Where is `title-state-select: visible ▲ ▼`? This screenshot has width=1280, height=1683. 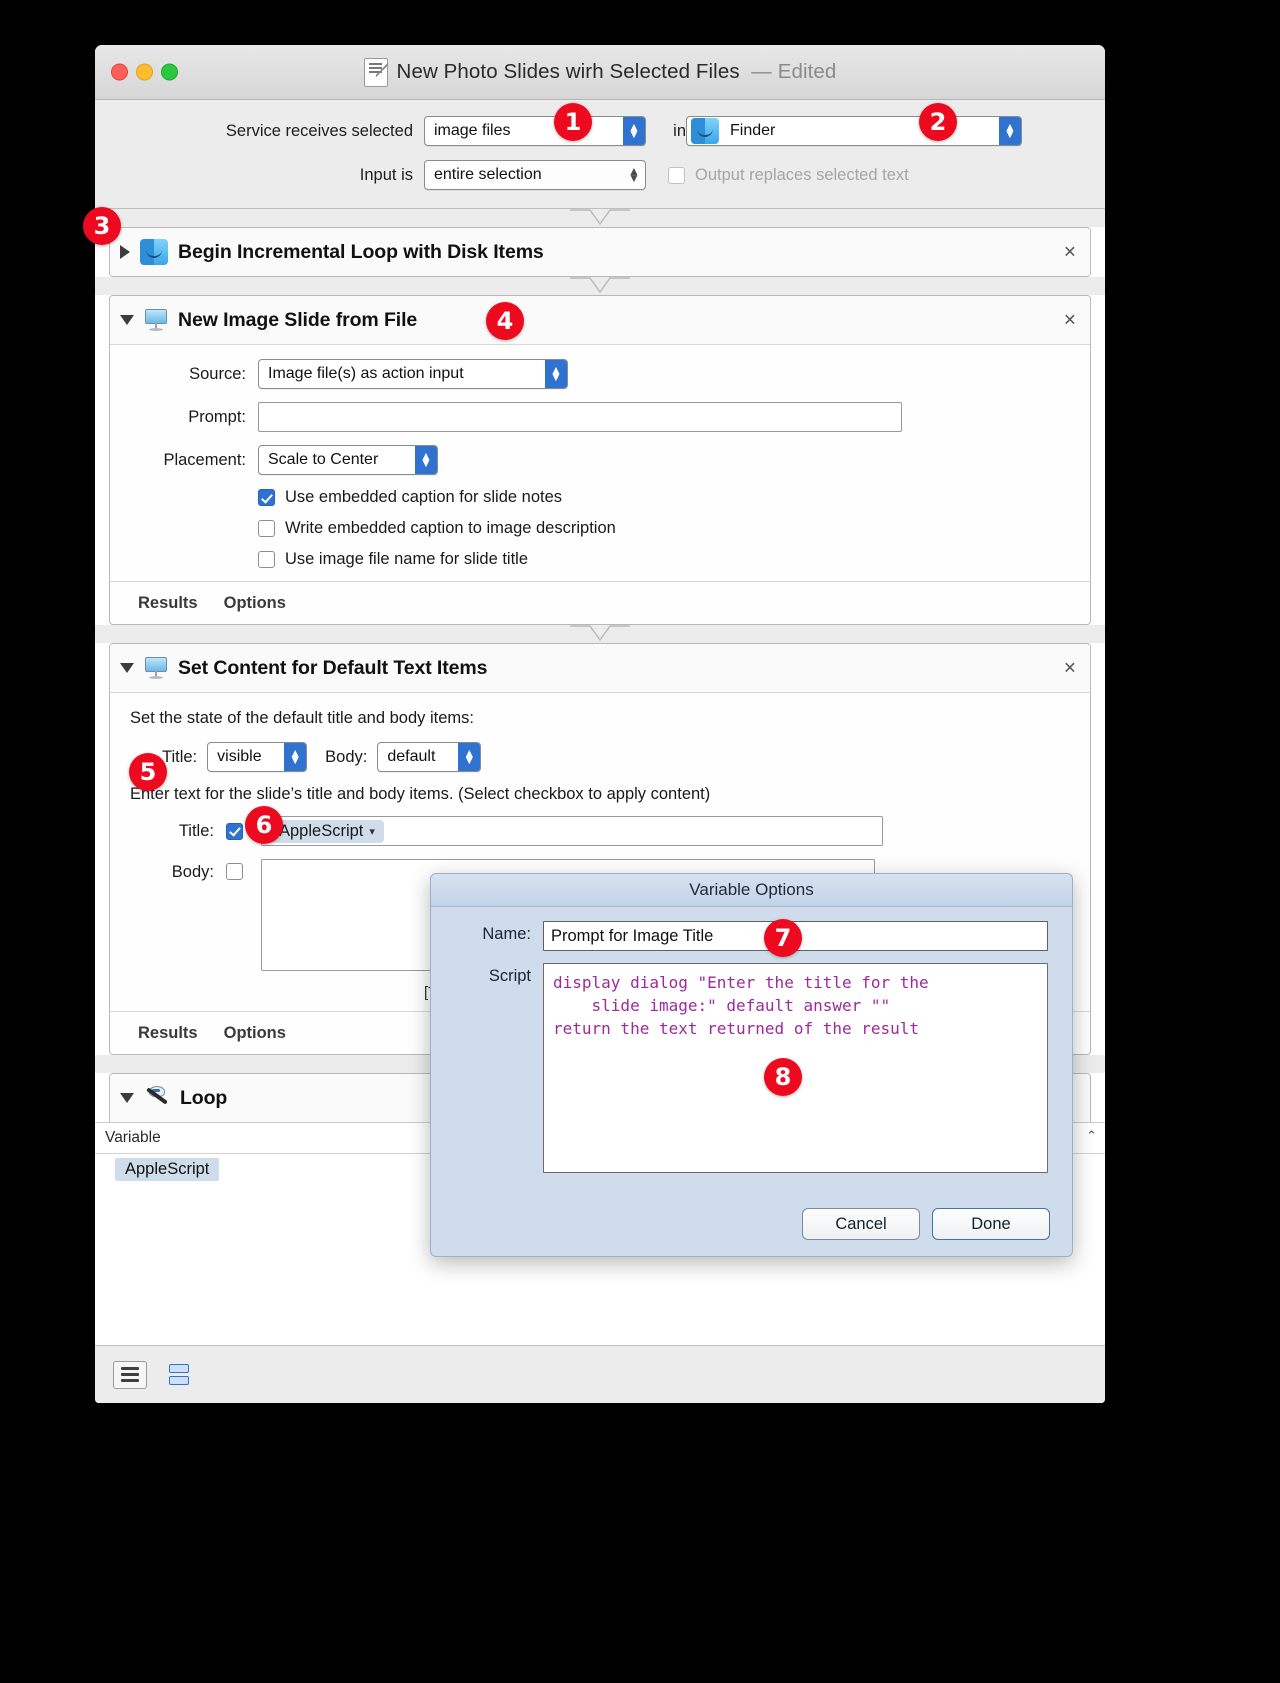 title-state-select: visible ▲ ▼ is located at coordinates (257, 757).